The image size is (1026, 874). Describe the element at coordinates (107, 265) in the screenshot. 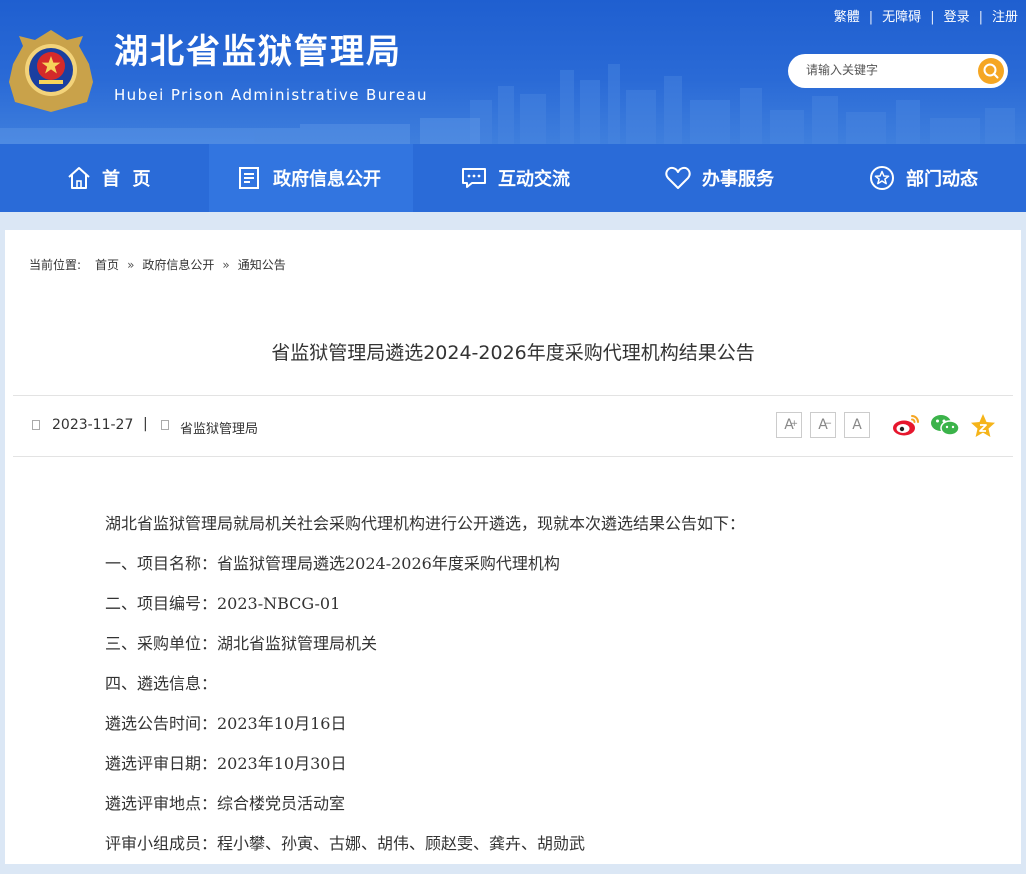

I see `breadcrumb-home: 首页` at that location.